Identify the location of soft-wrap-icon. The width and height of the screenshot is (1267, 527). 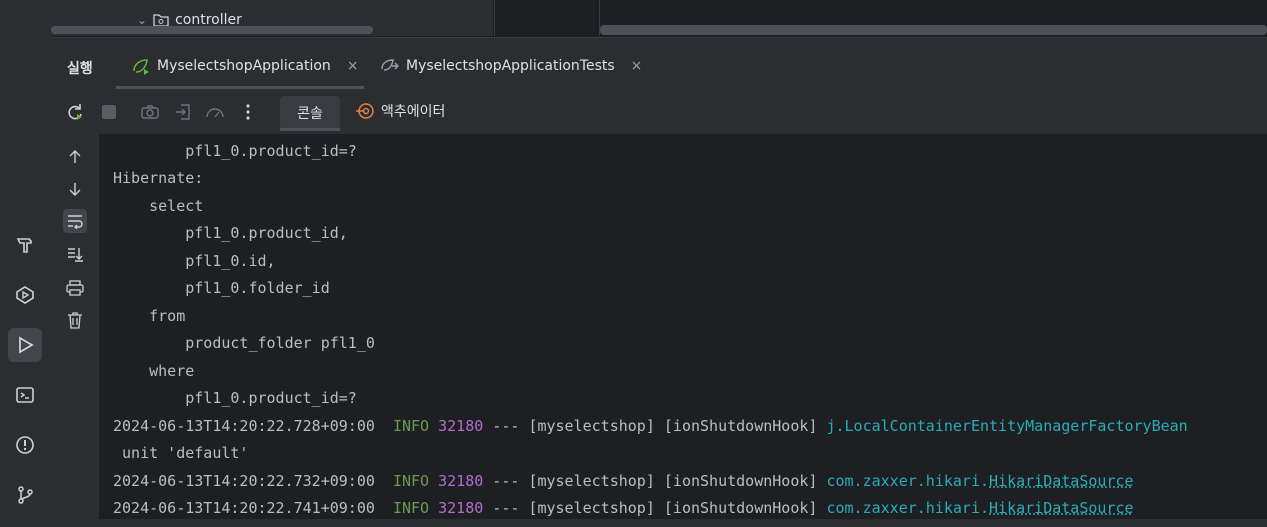
(75, 221).